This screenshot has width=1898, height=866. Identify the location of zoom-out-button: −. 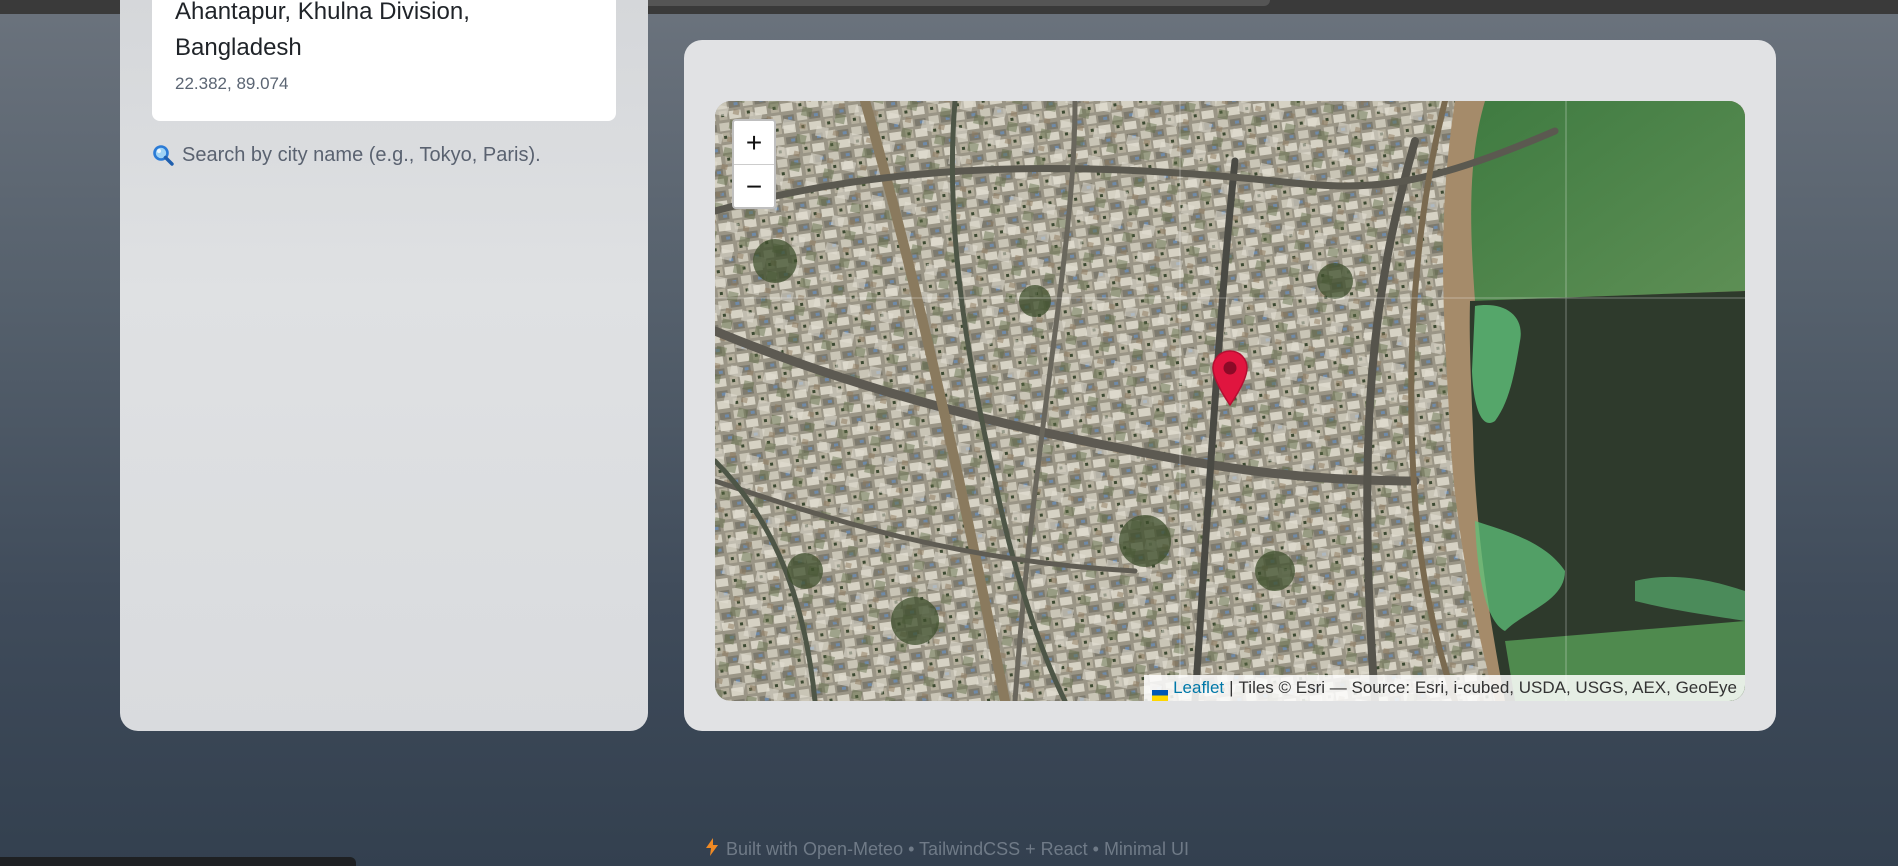
(754, 185).